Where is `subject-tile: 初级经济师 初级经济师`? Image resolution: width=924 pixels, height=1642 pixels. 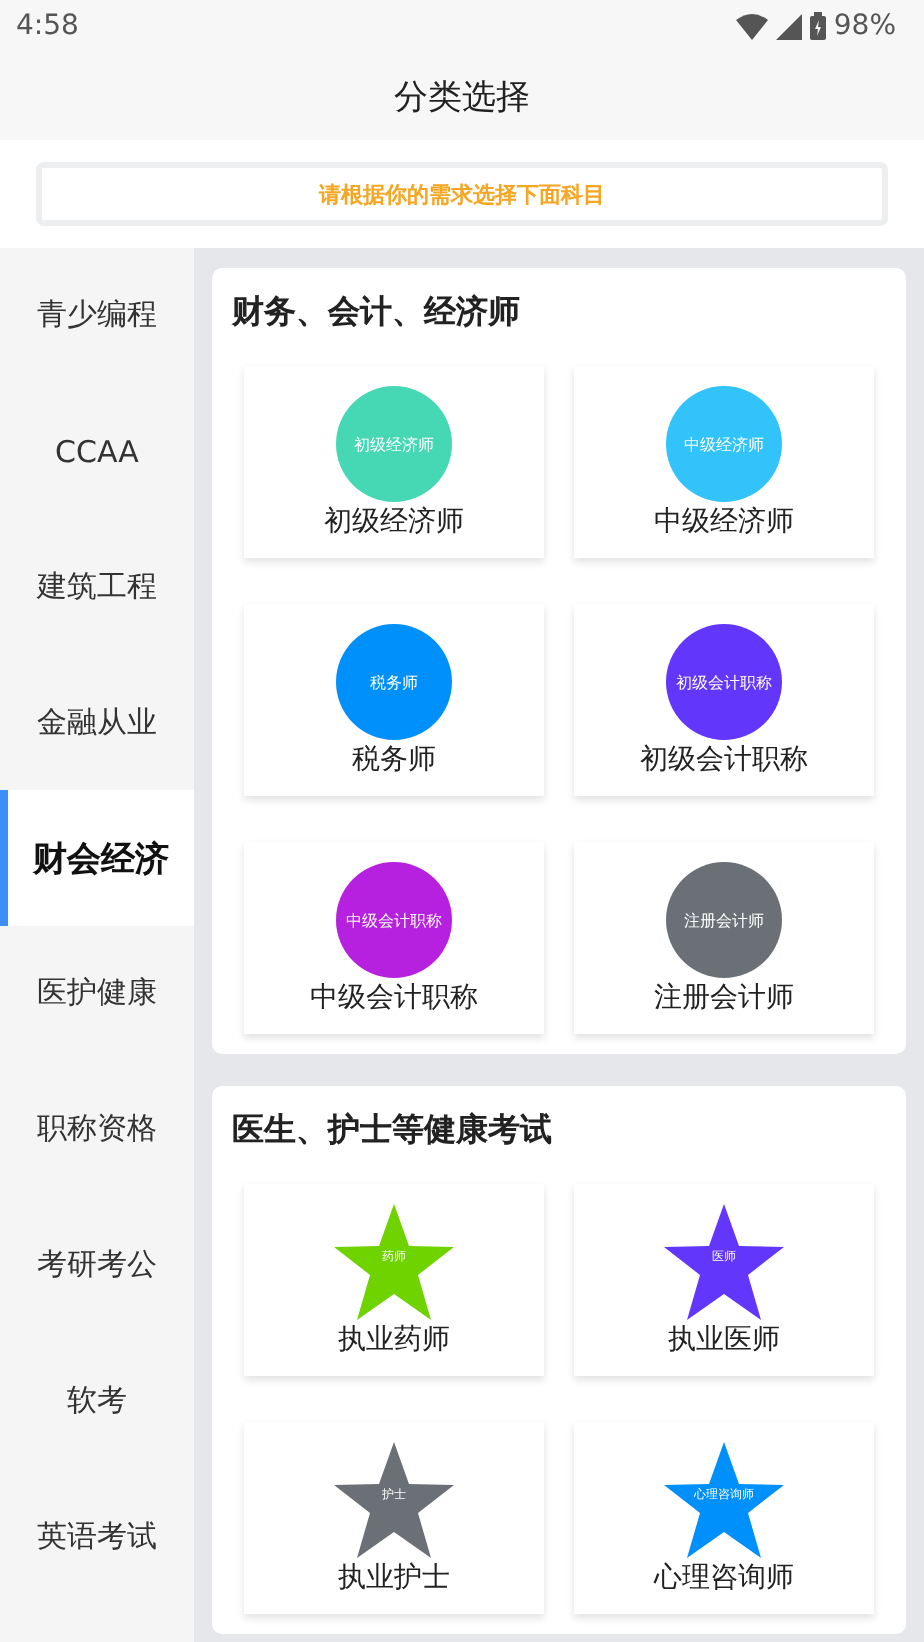 subject-tile: 初级经济师 初级经济师 is located at coordinates (394, 462).